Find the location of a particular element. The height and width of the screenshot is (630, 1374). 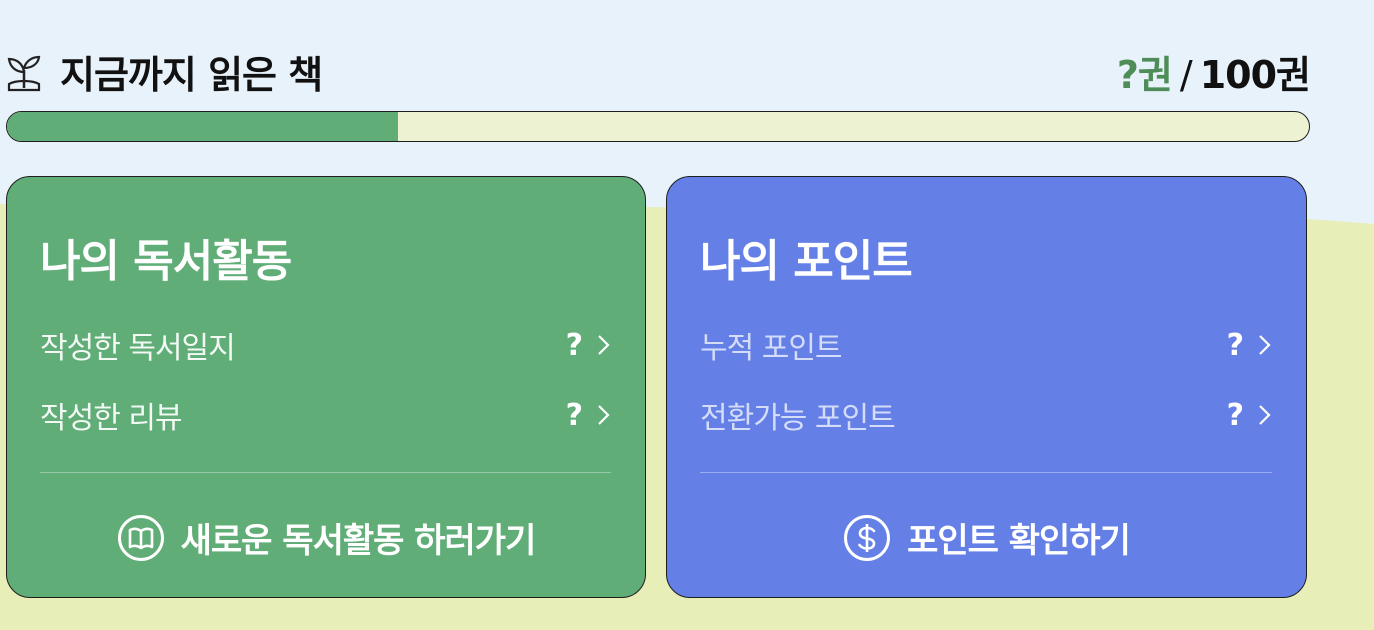

page-title: 지금까지 읽은 책 is located at coordinates (191, 75).